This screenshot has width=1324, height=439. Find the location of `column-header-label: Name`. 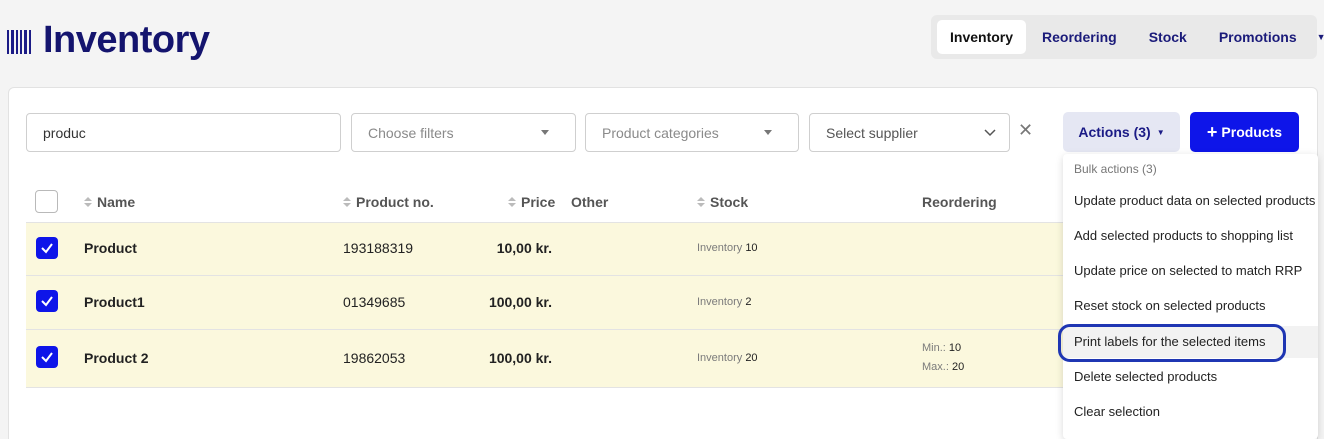

column-header-label: Name is located at coordinates (116, 202).